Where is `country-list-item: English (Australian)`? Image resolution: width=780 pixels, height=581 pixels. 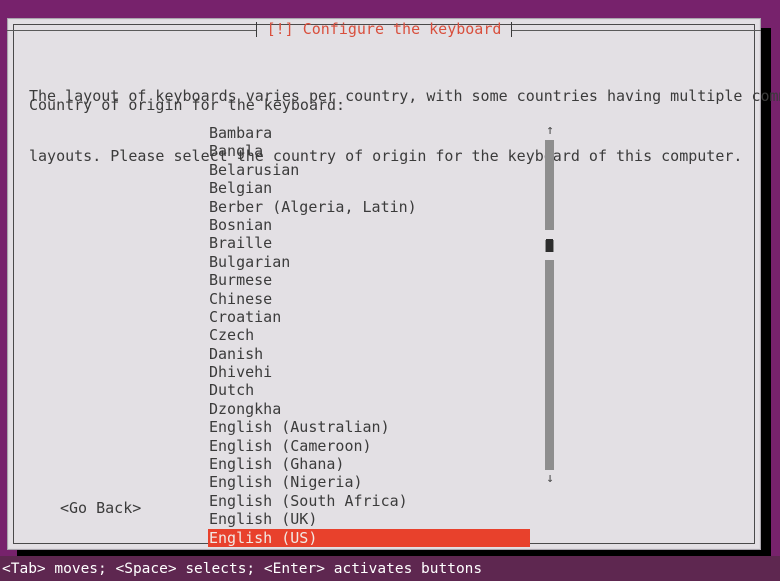 country-list-item: English (Australian) is located at coordinates (369, 427).